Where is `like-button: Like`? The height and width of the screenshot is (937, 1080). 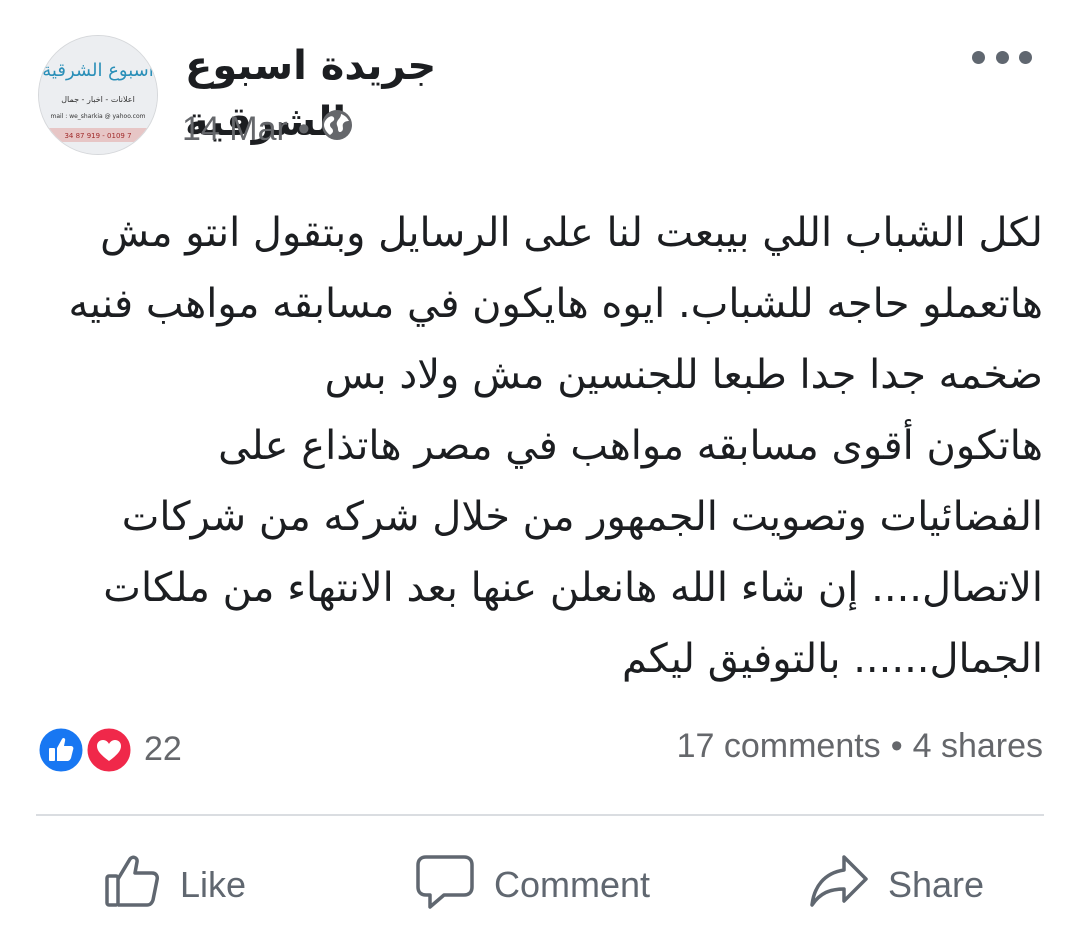 like-button: Like is located at coordinates (174, 885).